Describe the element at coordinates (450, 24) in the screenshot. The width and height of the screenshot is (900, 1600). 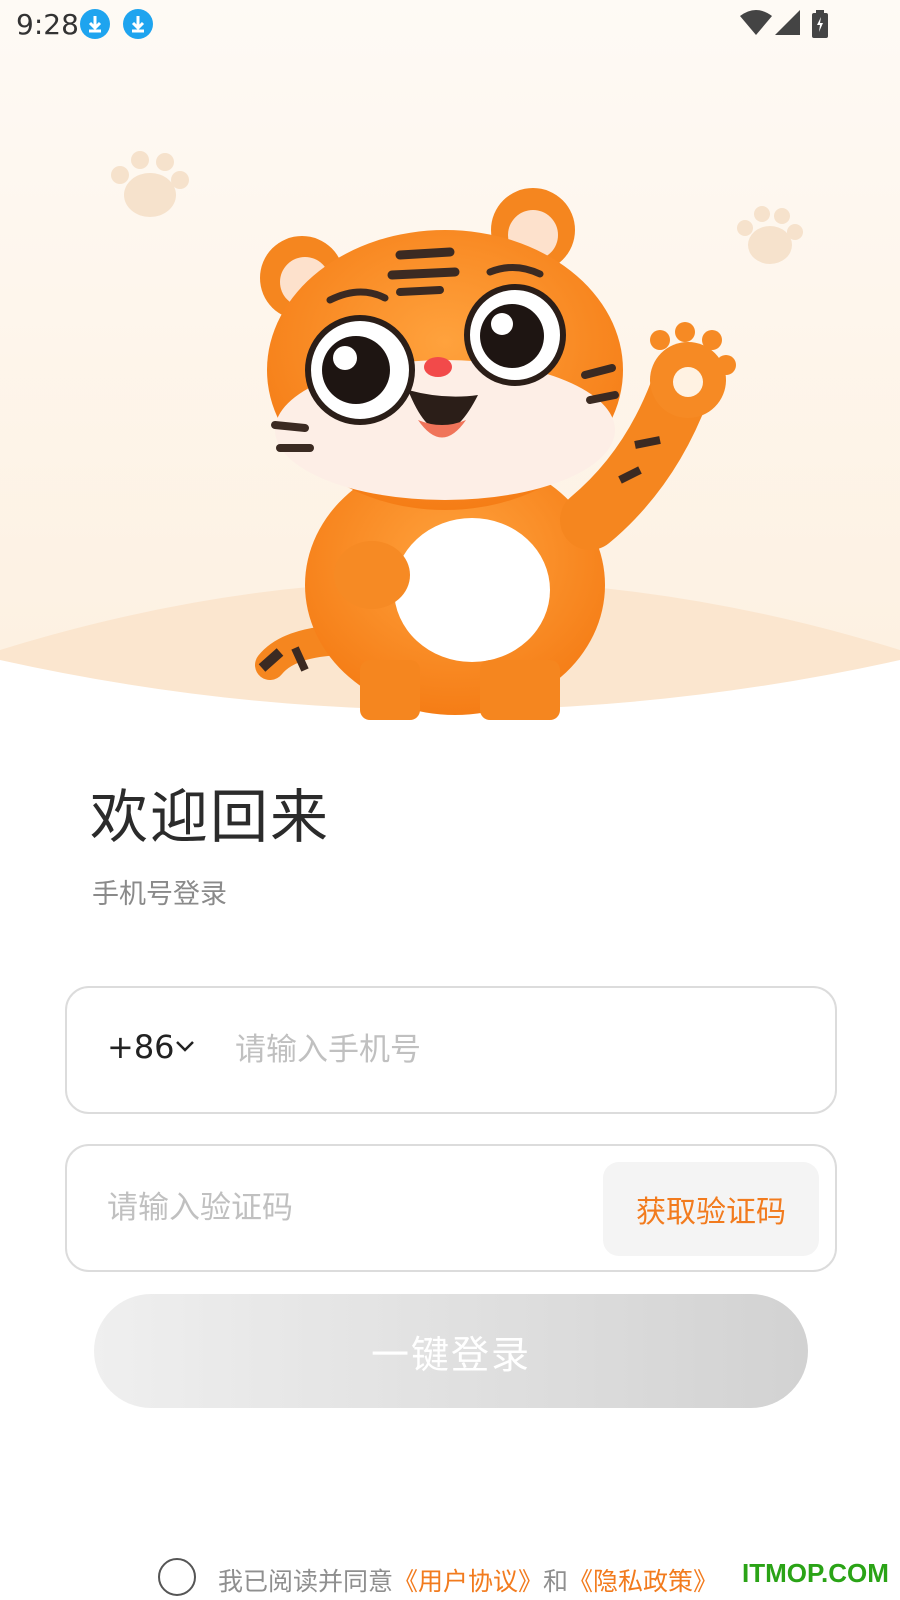
I see `status-bar: 9:28` at that location.